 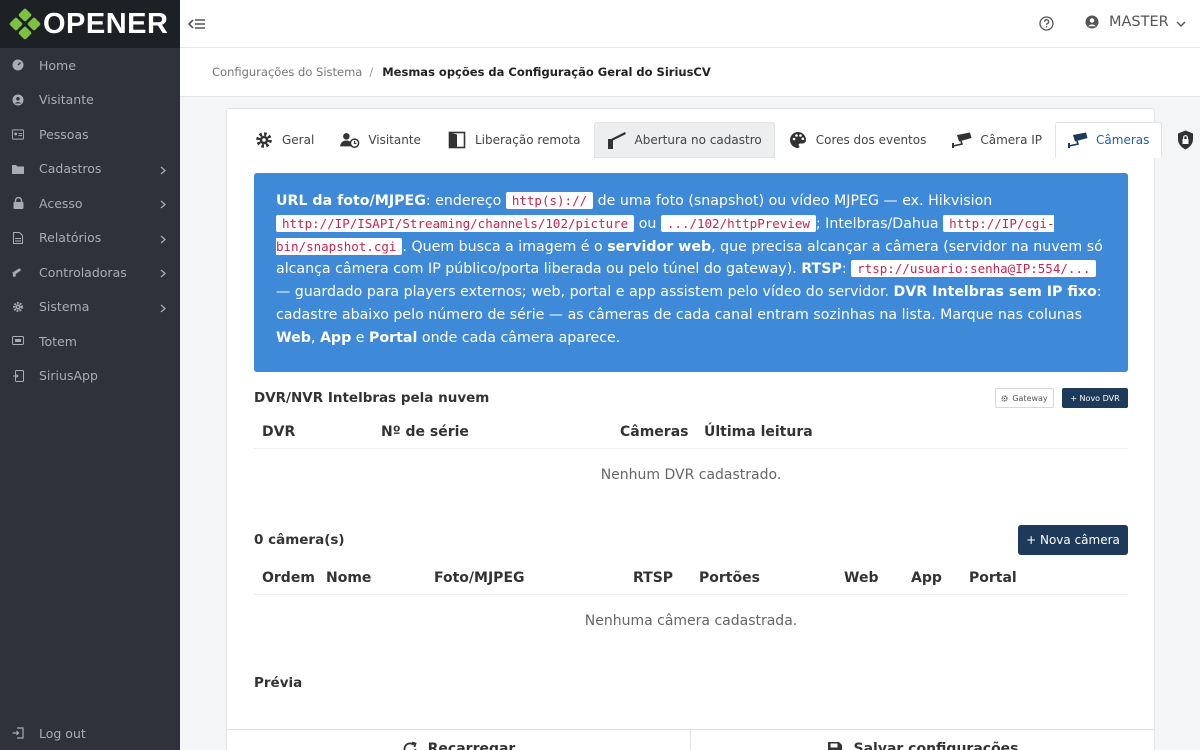 I want to click on sidebar-item-controladoras: Controladoras, so click(x=90, y=272).